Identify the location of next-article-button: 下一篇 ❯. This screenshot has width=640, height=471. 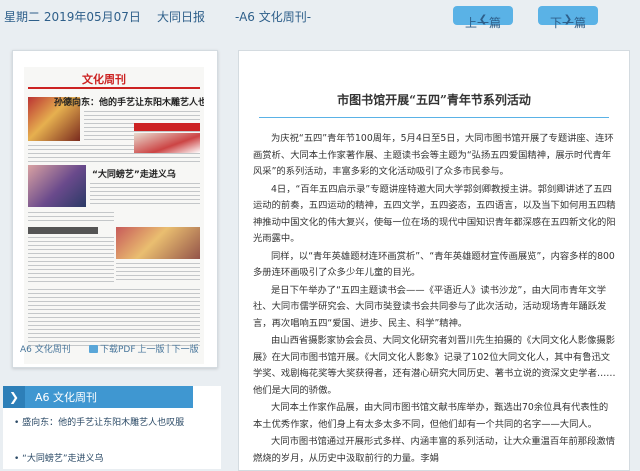
(568, 18).